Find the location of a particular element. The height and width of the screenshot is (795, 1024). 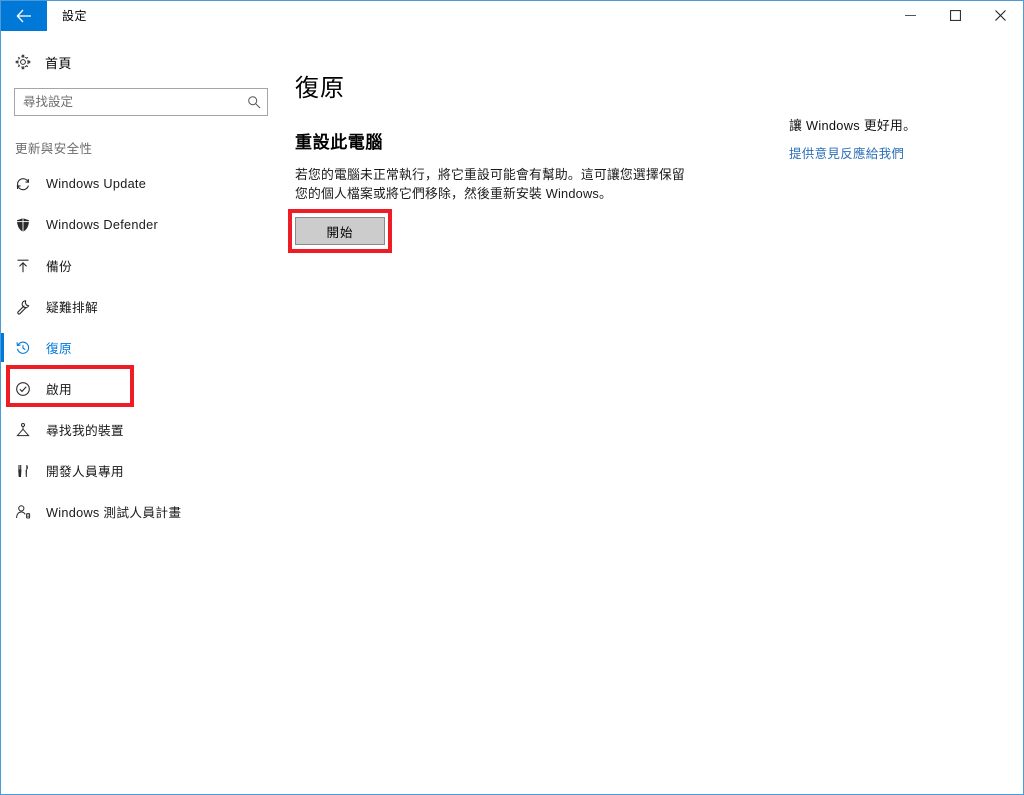

sidebar-item-label: 尋找我的裝置 is located at coordinates (85, 431).